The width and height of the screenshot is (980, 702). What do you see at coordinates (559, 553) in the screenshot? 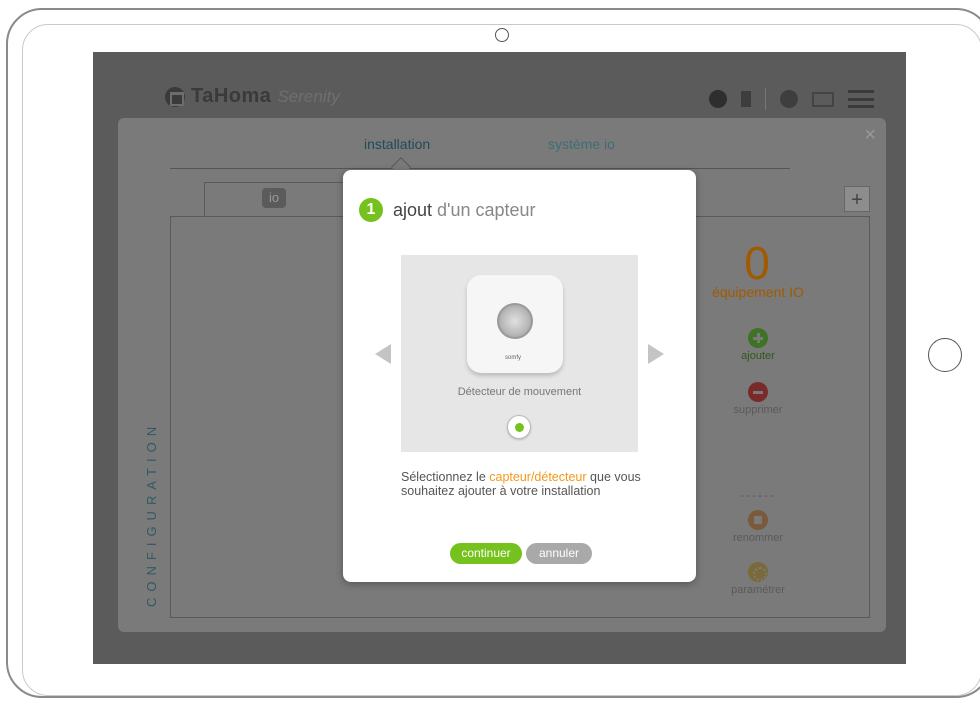
I see `cancel-button: annuler` at bounding box center [559, 553].